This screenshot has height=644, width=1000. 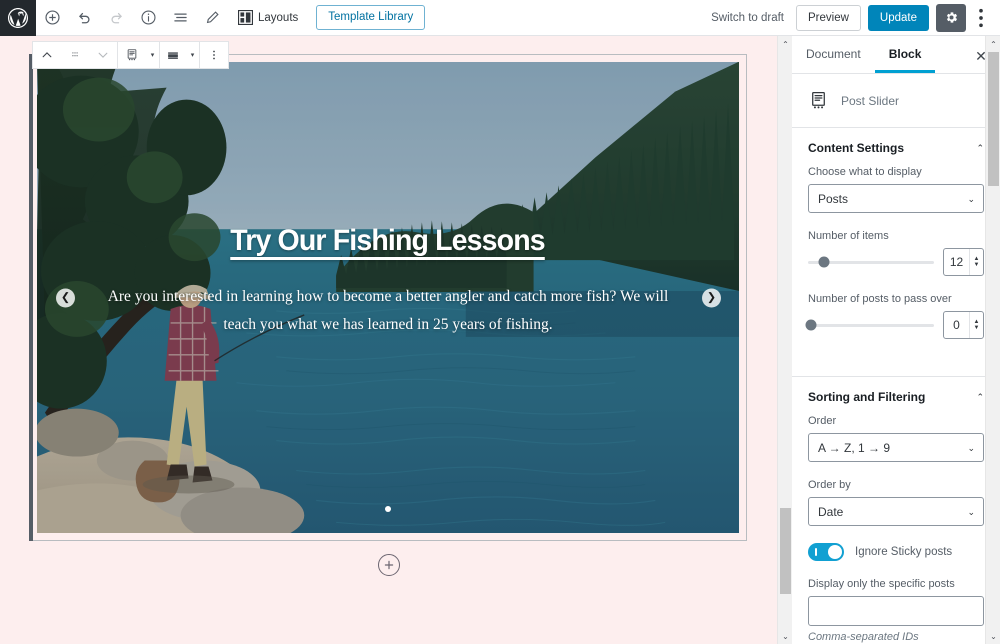 I want to click on tab-block: Block, so click(x=905, y=54).